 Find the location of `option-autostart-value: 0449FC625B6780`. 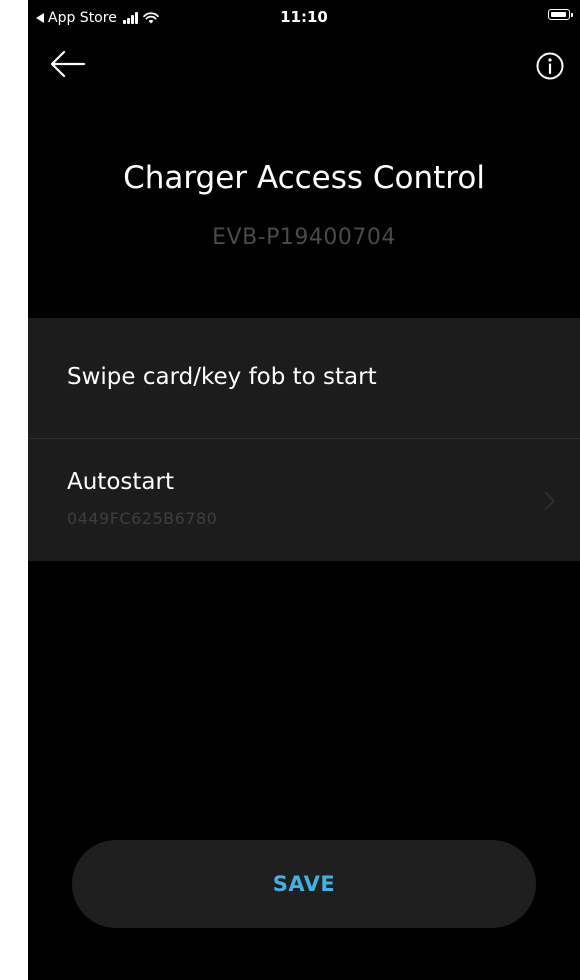

option-autostart-value: 0449FC625B6780 is located at coordinates (142, 518).